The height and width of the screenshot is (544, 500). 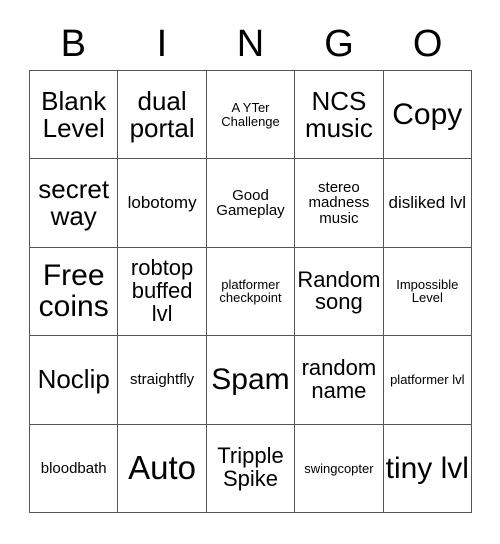 I want to click on bingo-cell-label: Copy, so click(x=427, y=115).